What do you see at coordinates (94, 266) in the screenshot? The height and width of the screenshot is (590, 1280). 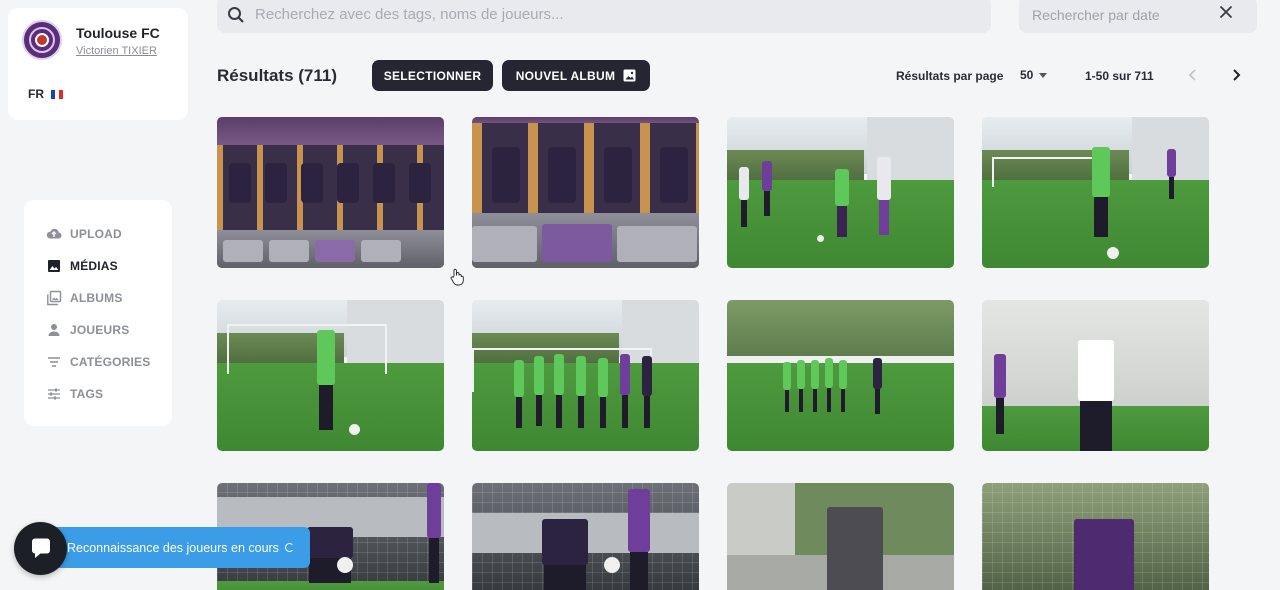 I see `sidebar-item-label: MÉDIAS` at bounding box center [94, 266].